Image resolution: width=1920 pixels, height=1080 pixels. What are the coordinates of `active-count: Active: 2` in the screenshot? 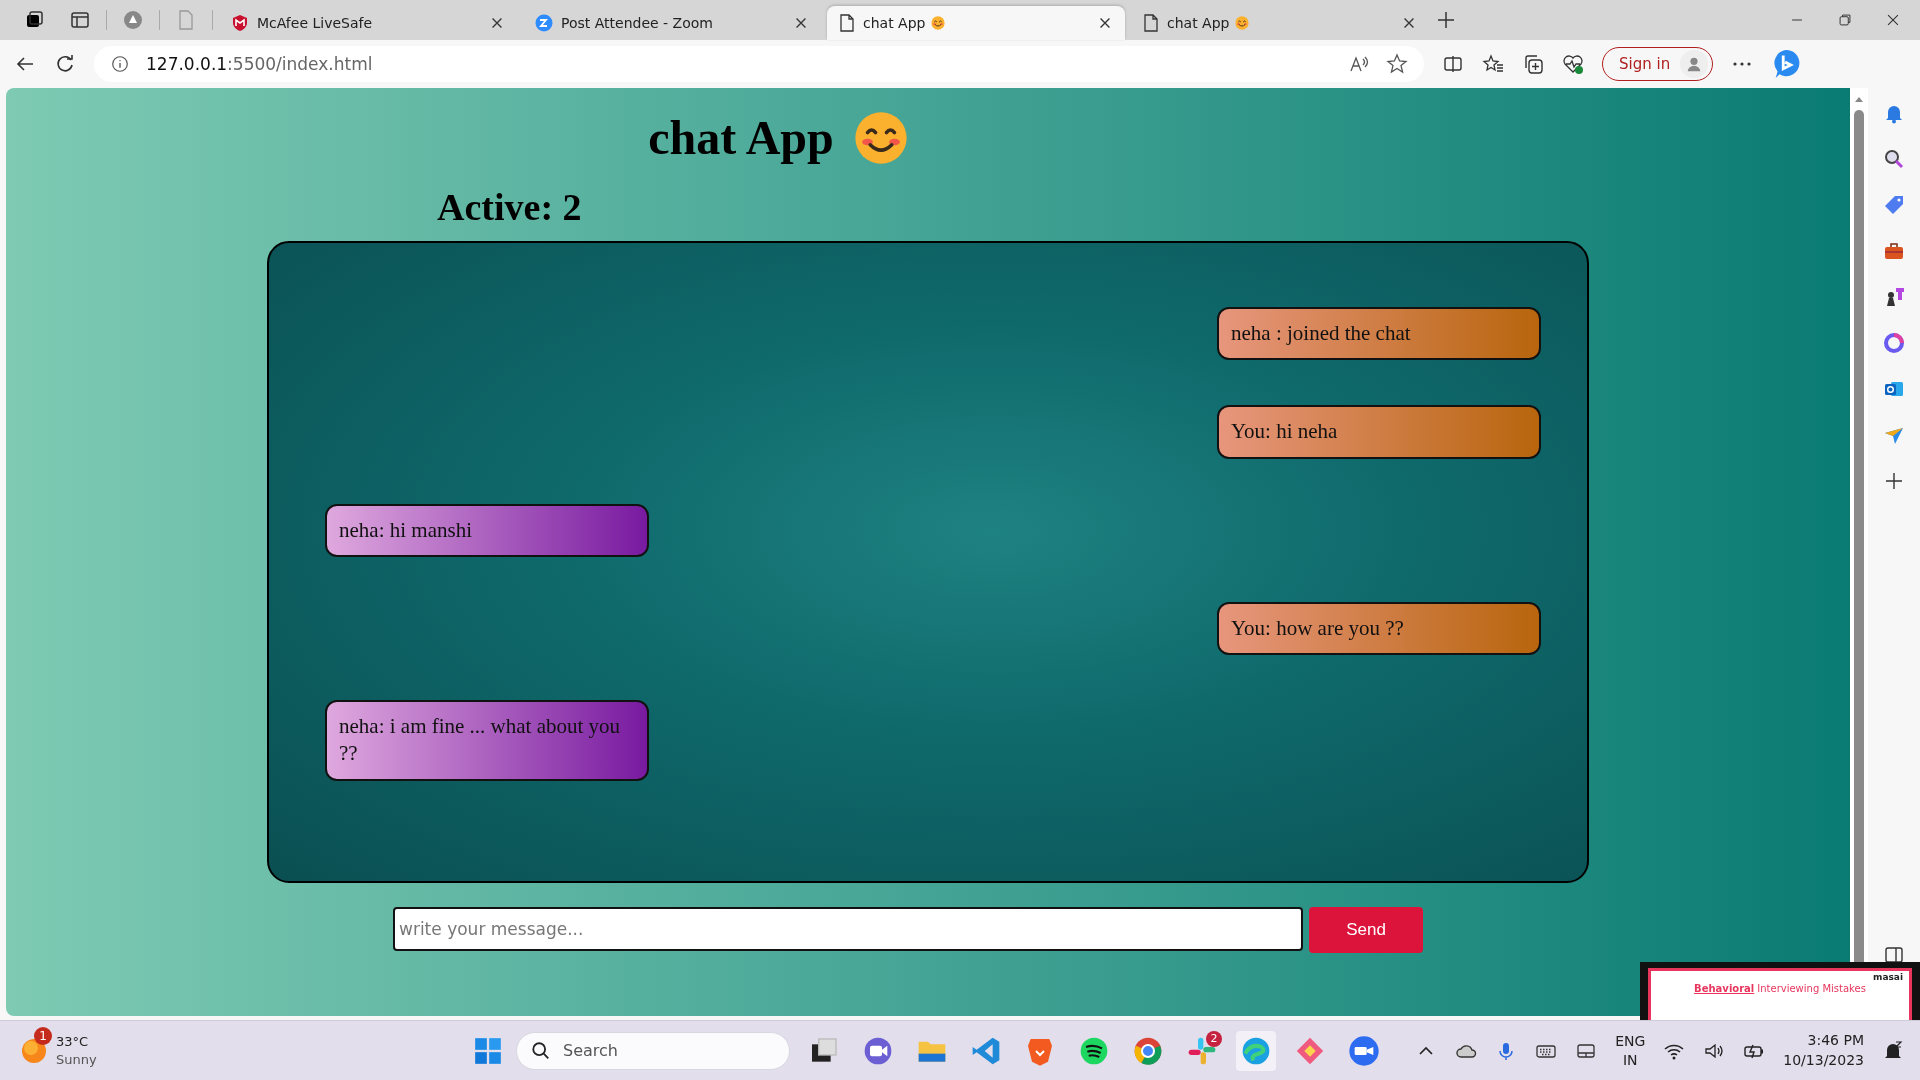 It's located at (509, 207).